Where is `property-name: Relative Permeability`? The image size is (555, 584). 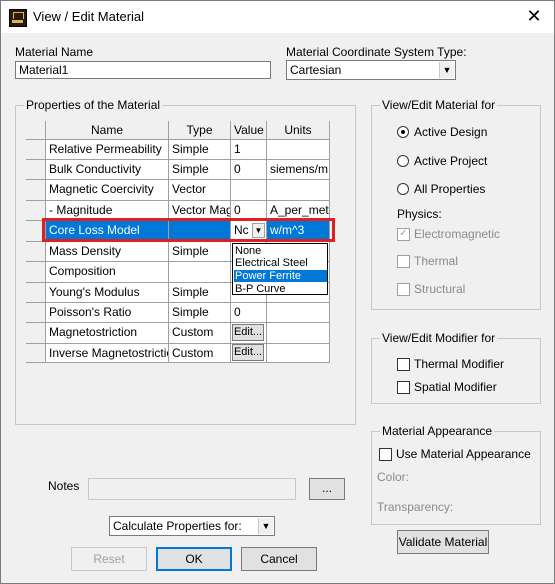
property-name: Relative Permeability is located at coordinates (107, 150).